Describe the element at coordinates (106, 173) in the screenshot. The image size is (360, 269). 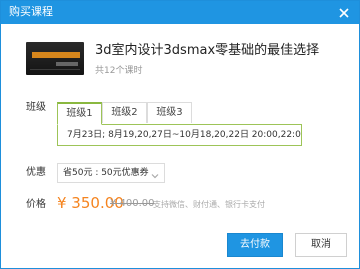
I see `coupon-select-value: 省50元 : 50元优惠券` at that location.